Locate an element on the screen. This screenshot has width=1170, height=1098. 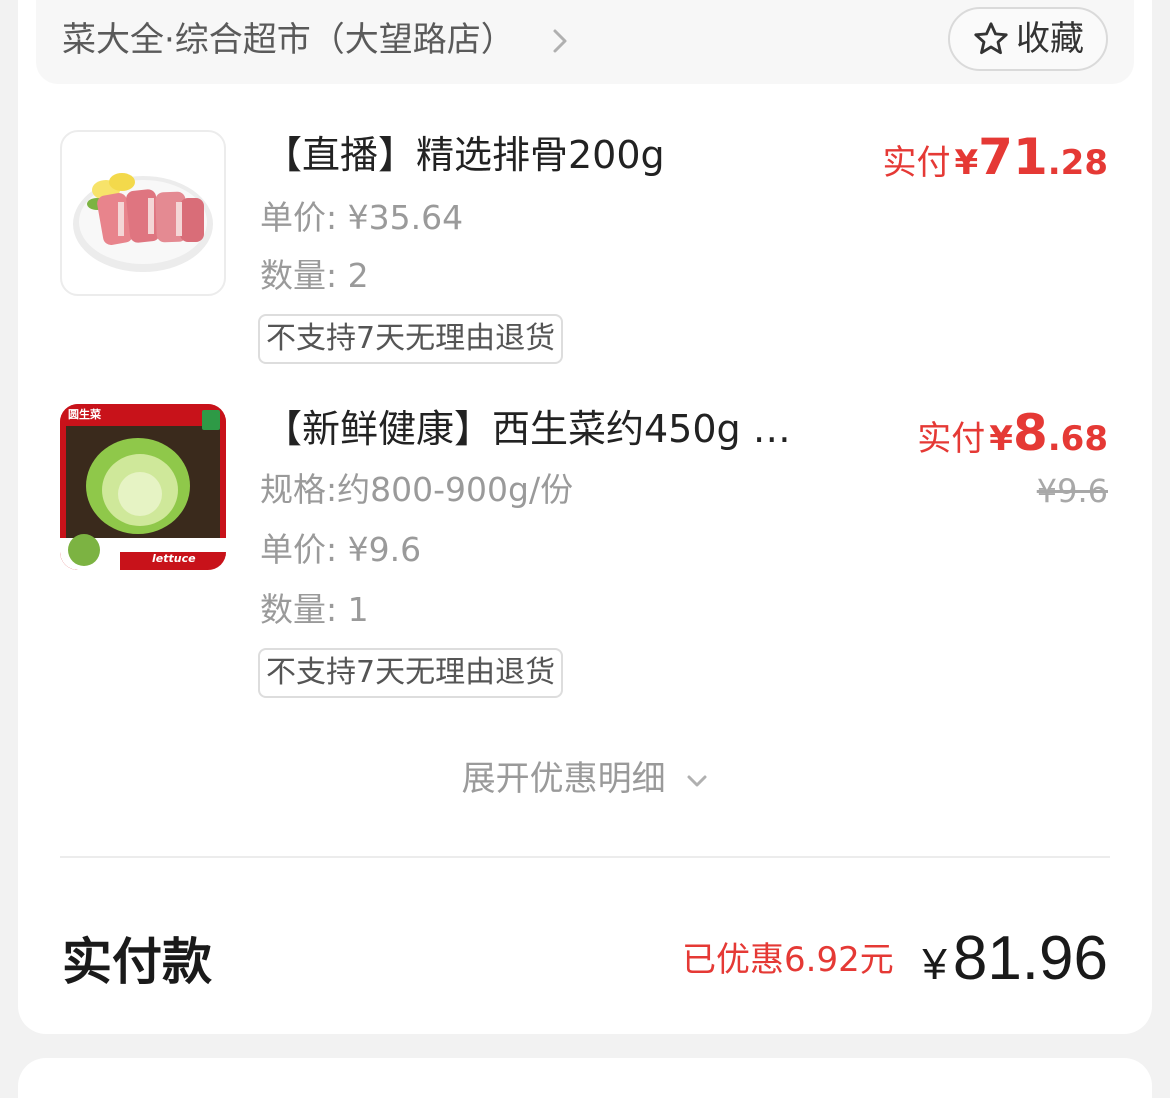
next-card is located at coordinates (585, 1078).